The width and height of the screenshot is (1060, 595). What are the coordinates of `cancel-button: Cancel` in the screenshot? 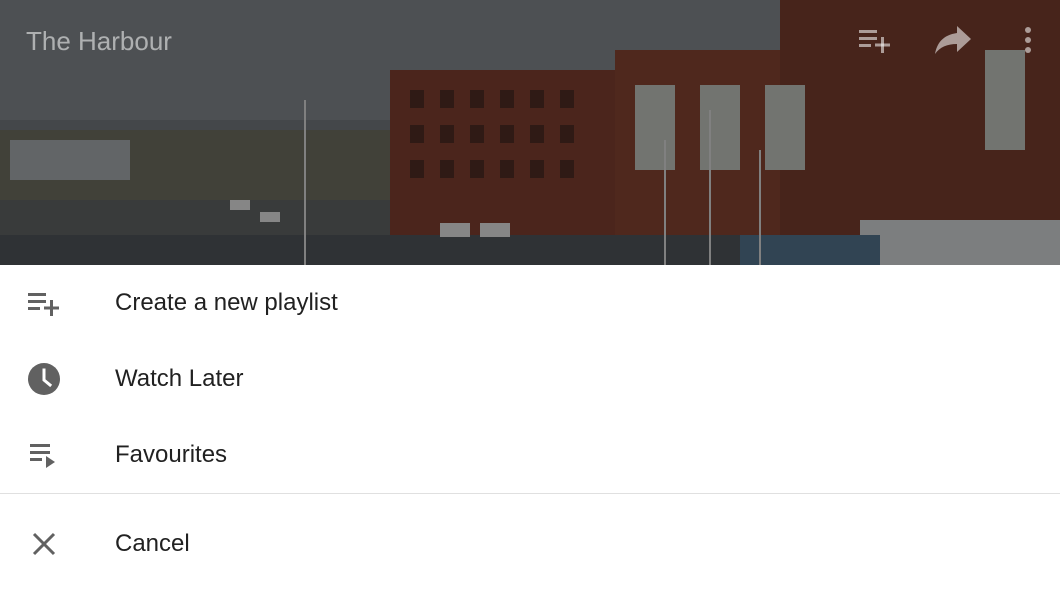 It's located at (530, 544).